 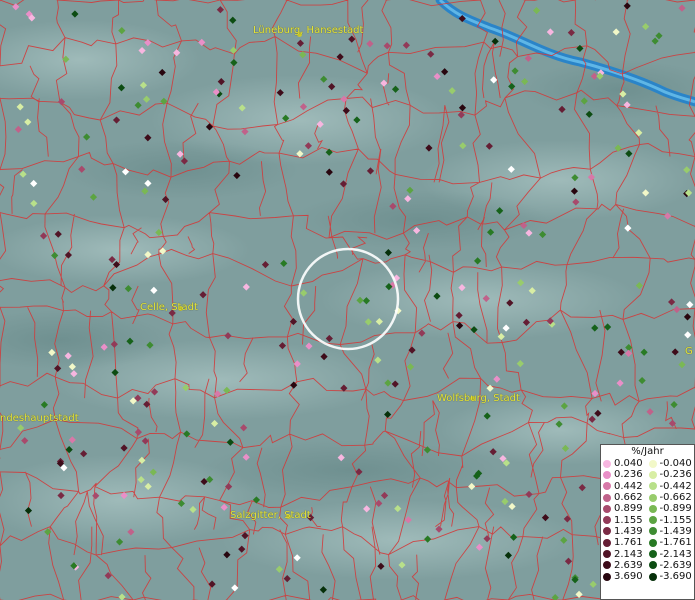 I want to click on place-label-salzgitter: Salzgitter, Stadt, so click(x=270, y=515).